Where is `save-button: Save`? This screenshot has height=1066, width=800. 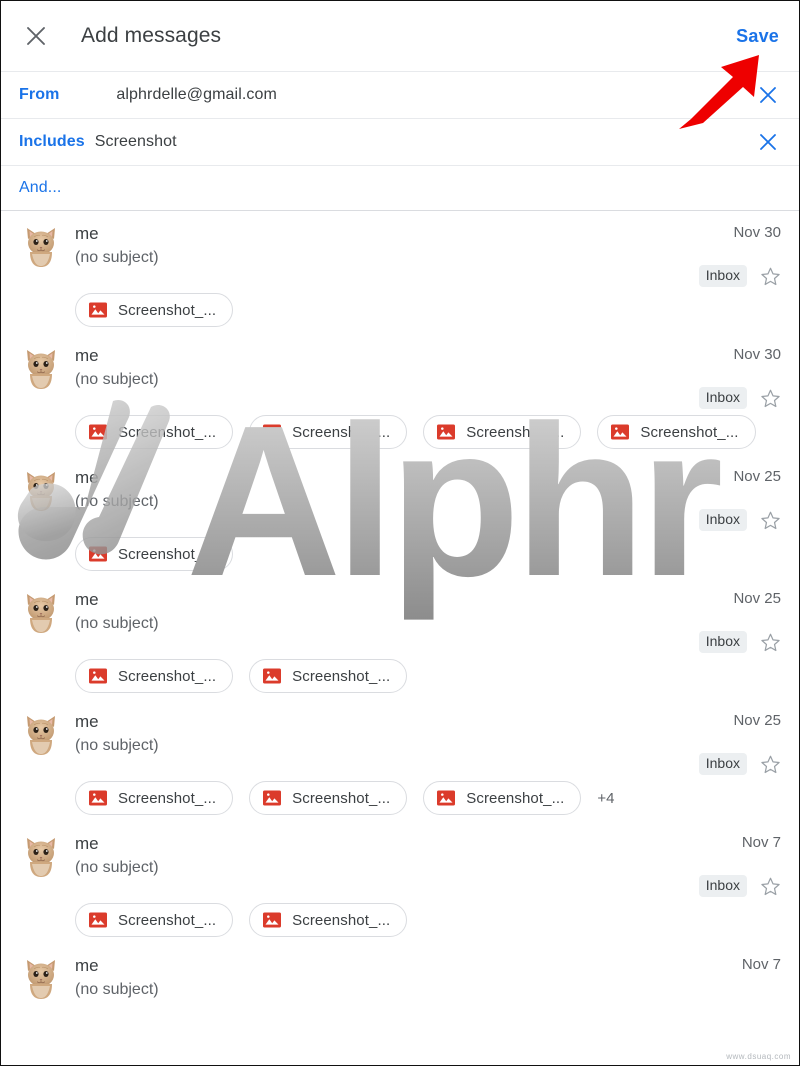 save-button: Save is located at coordinates (757, 36).